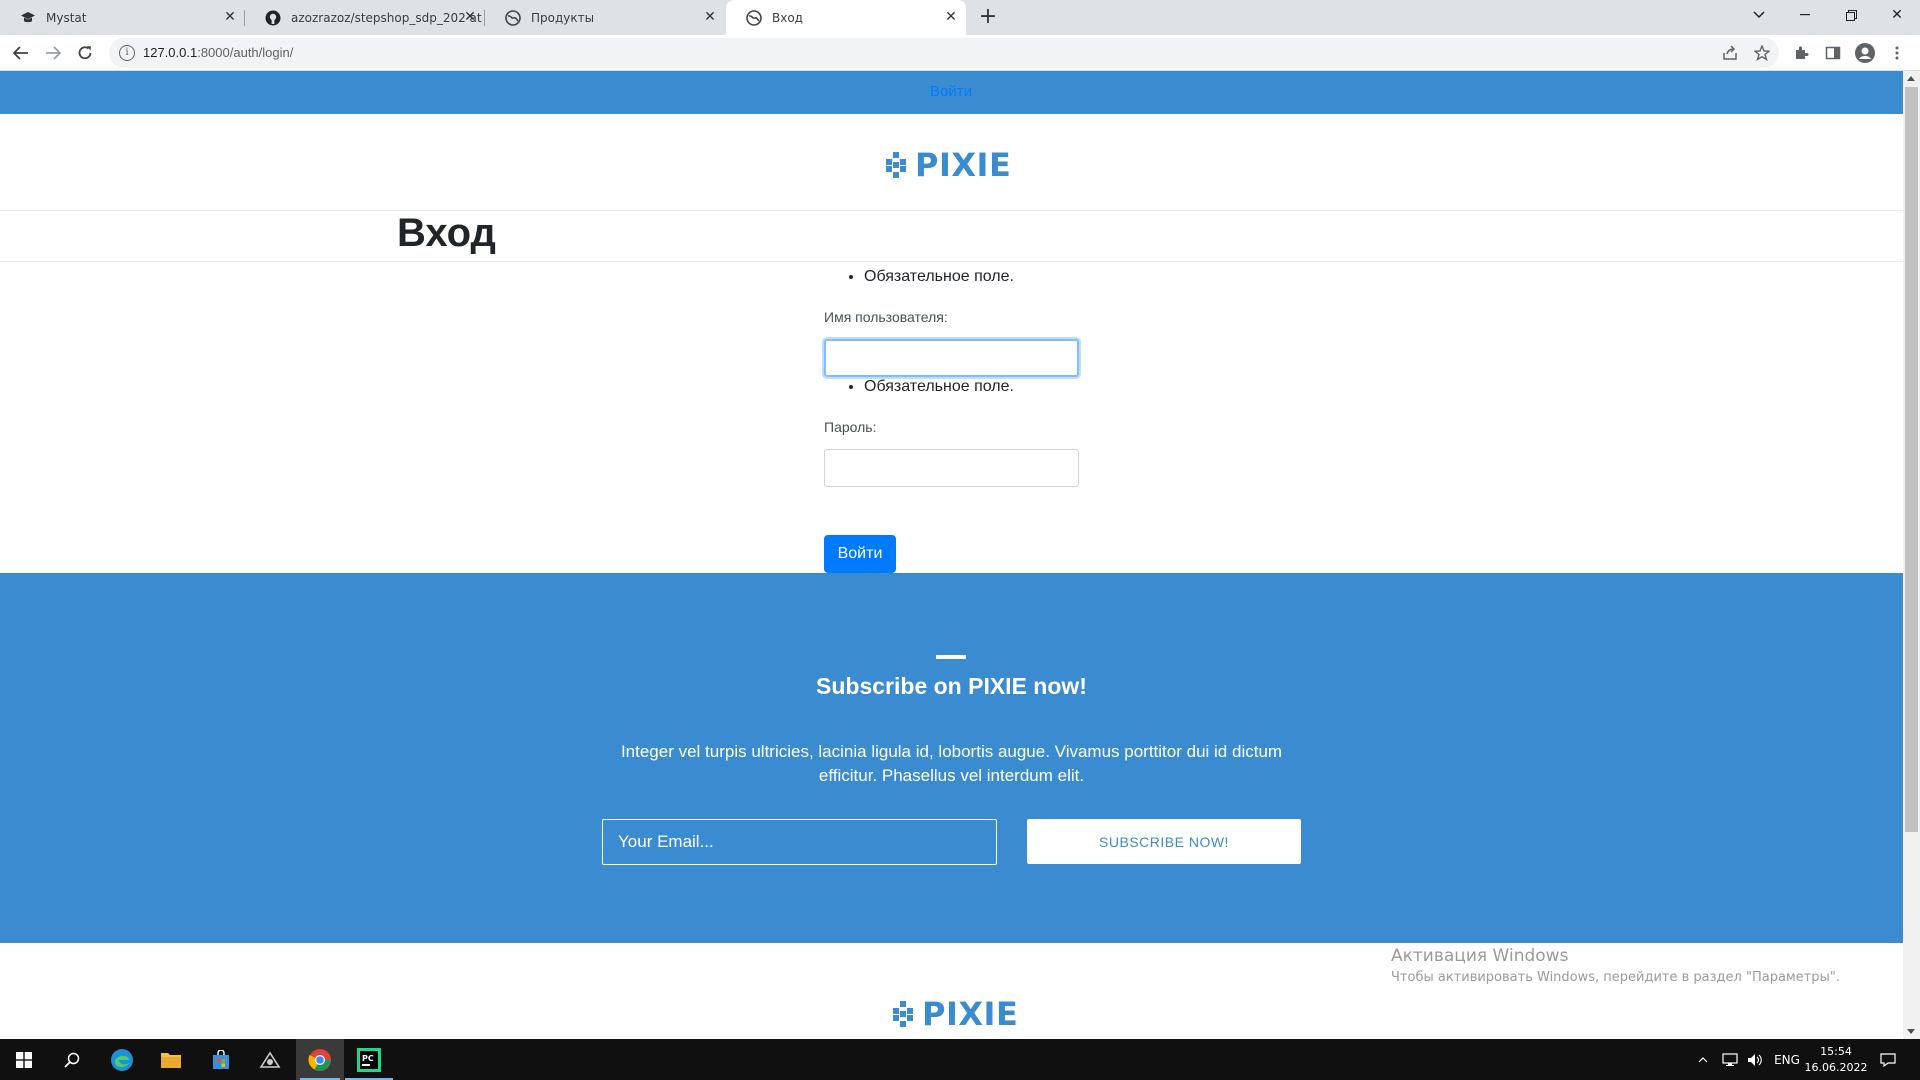 The width and height of the screenshot is (1920, 1080). I want to click on section-dash, so click(951, 657).